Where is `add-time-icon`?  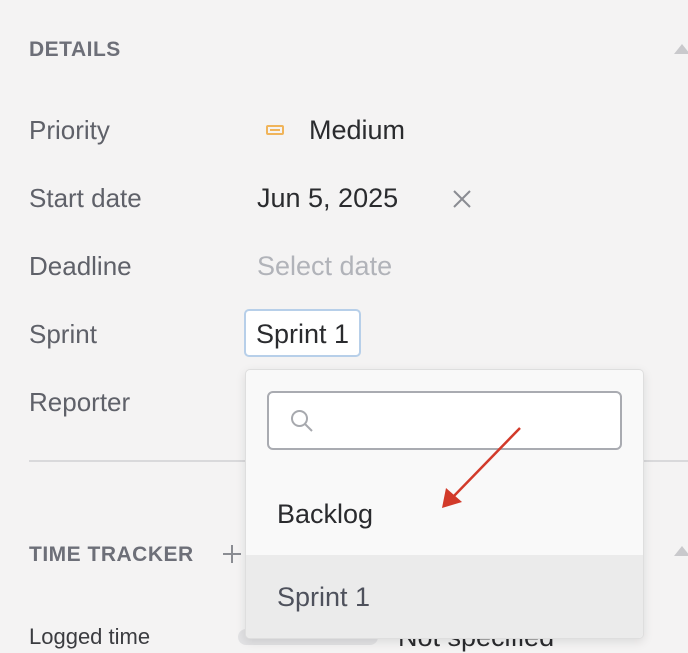
add-time-icon is located at coordinates (232, 554).